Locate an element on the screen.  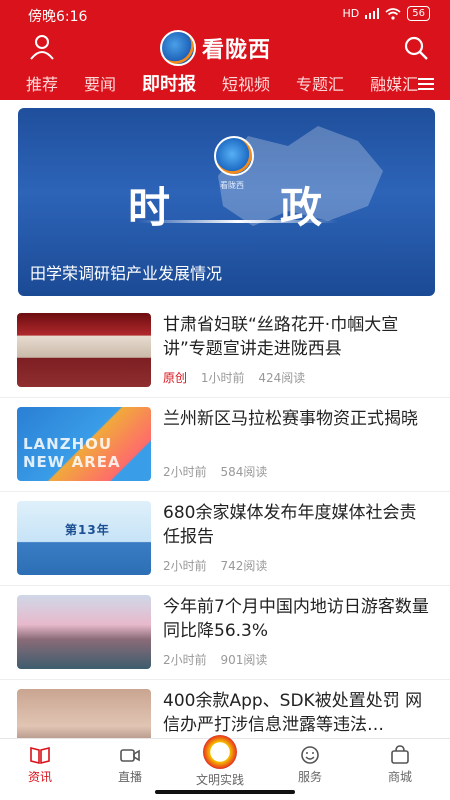
civilization-emblem-icon is located at coordinates (220, 752).